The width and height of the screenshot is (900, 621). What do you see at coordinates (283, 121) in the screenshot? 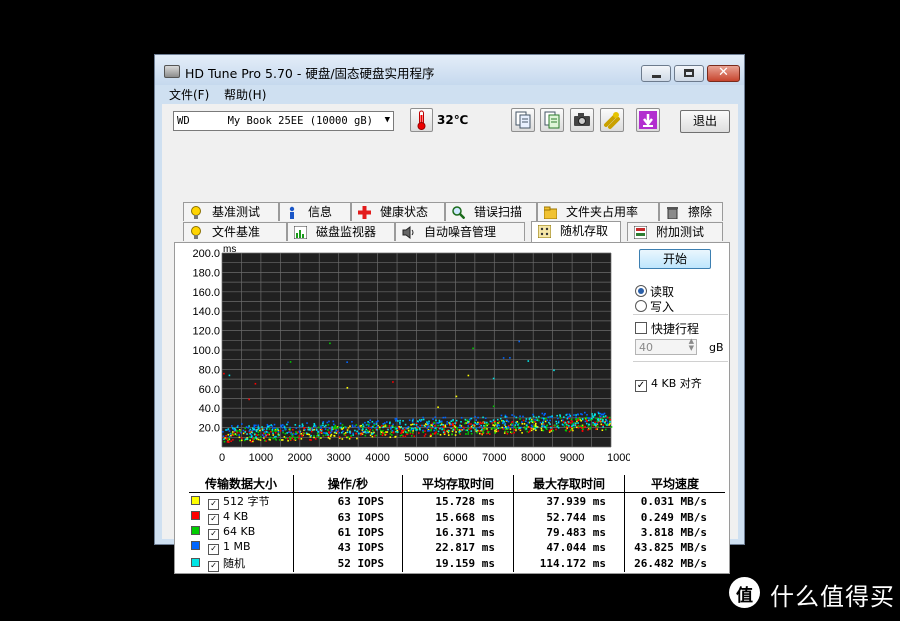
I see `drive-select: WD My Book 25EE (10000 gB) ▼` at bounding box center [283, 121].